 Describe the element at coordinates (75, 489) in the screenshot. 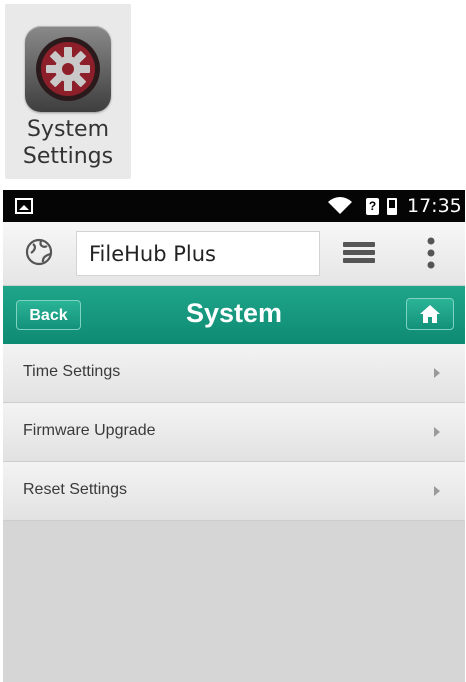

I see `list-item-label: Reset Settings` at that location.